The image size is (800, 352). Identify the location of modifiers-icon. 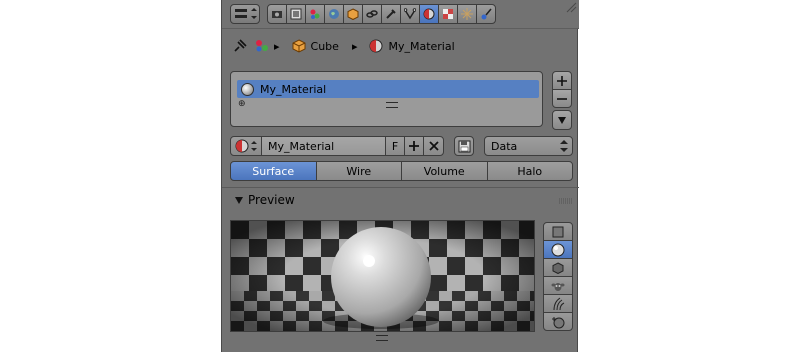
(391, 14).